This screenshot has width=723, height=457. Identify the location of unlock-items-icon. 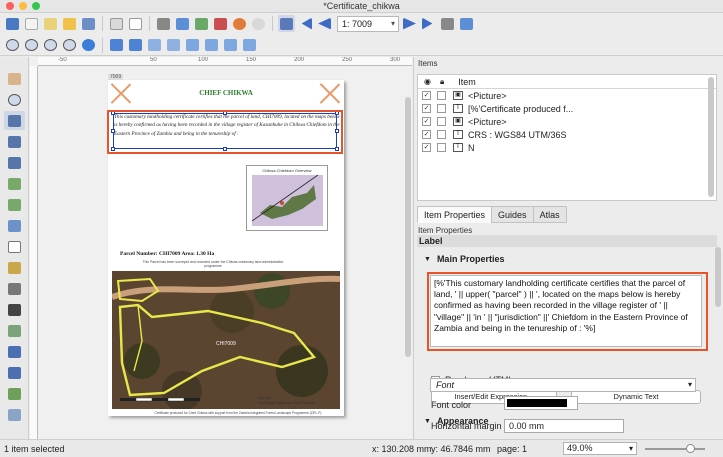
(135, 45).